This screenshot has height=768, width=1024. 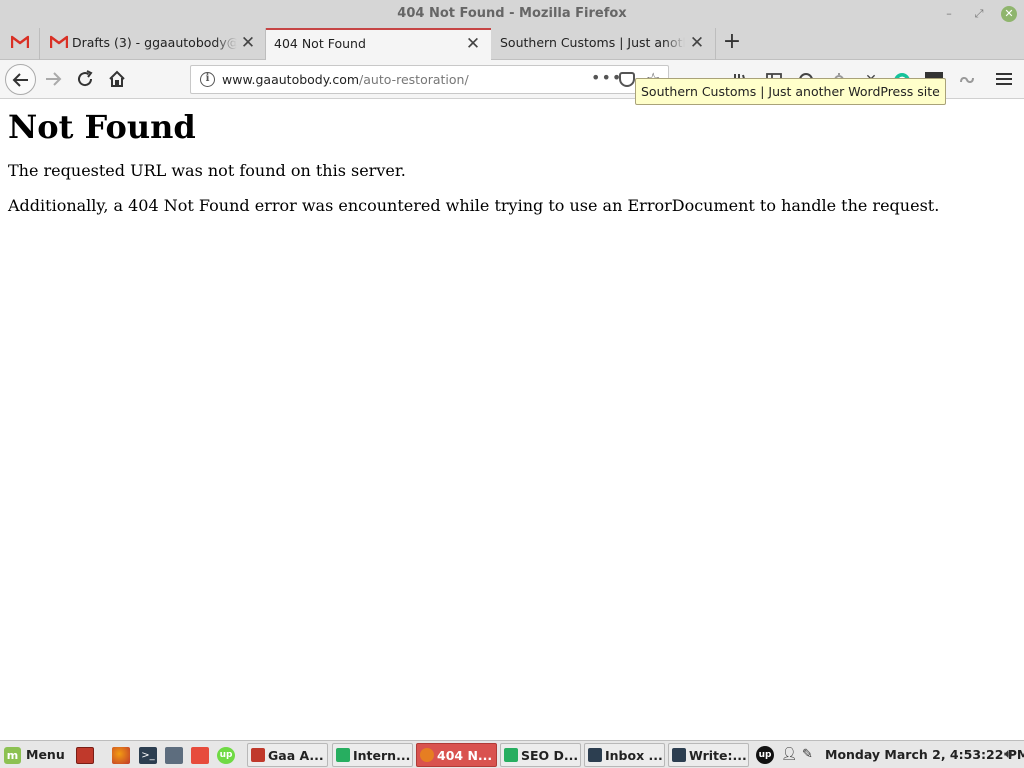 What do you see at coordinates (414, 79) in the screenshot?
I see `url-path: /auto-restoration/` at bounding box center [414, 79].